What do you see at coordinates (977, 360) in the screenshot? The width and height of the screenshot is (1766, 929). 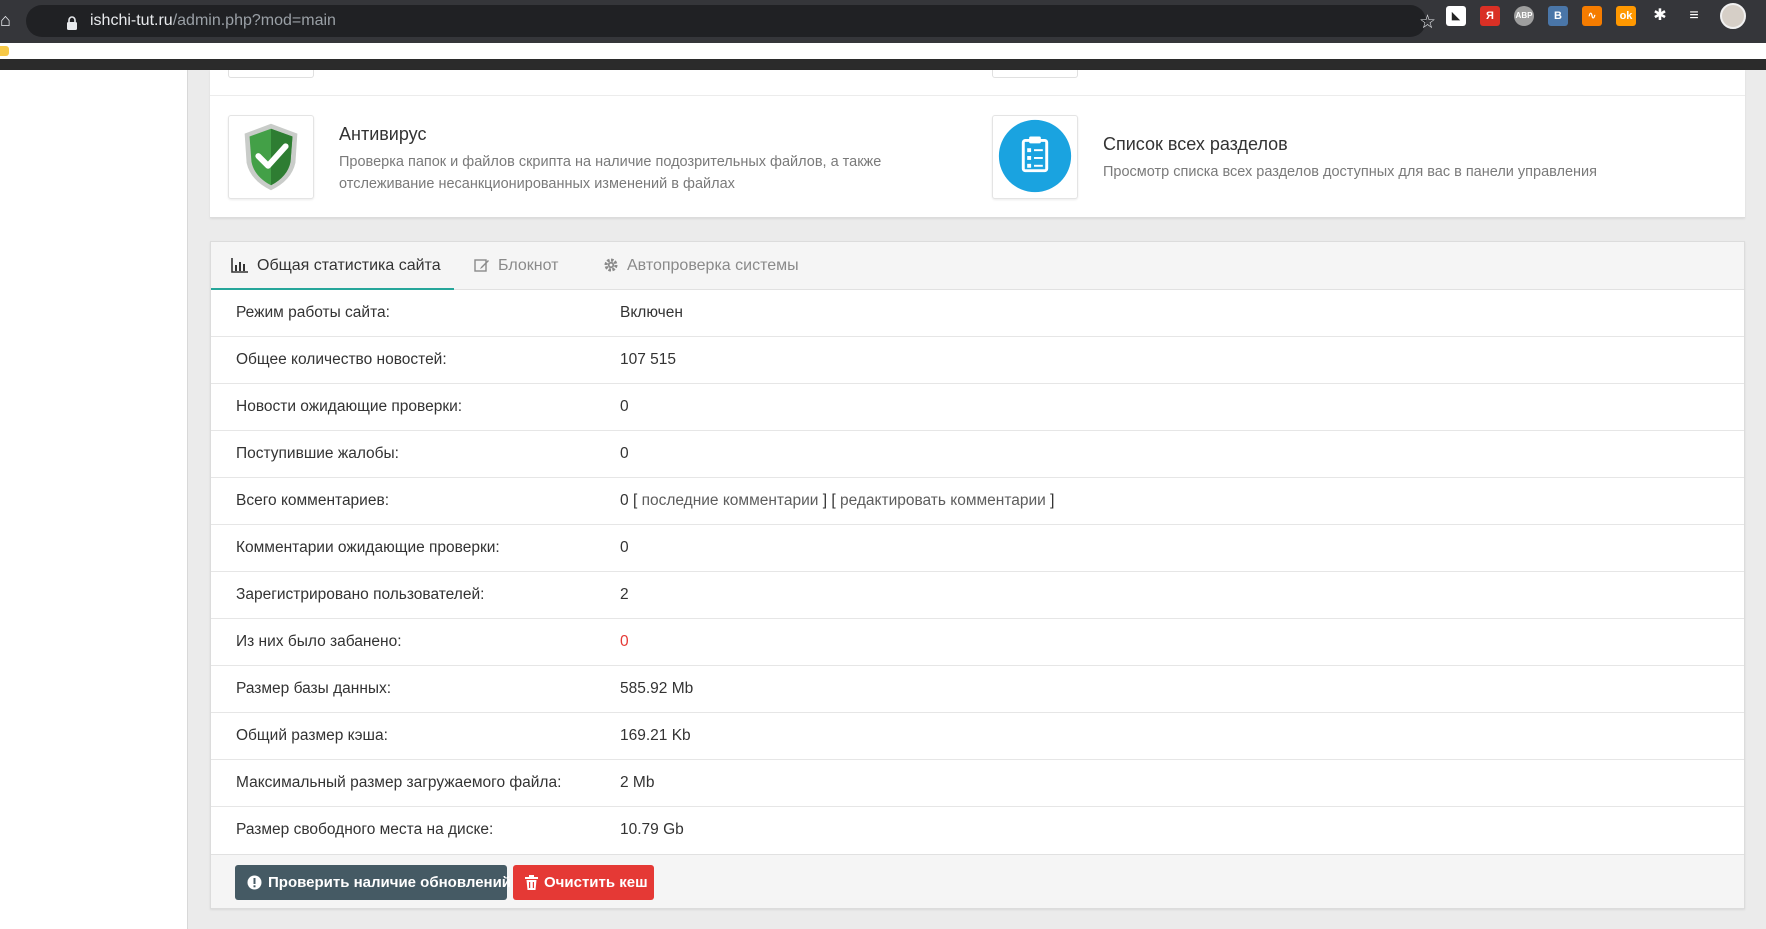 I see `stat-row-news-total: Общее количество новостей: 107 515` at bounding box center [977, 360].